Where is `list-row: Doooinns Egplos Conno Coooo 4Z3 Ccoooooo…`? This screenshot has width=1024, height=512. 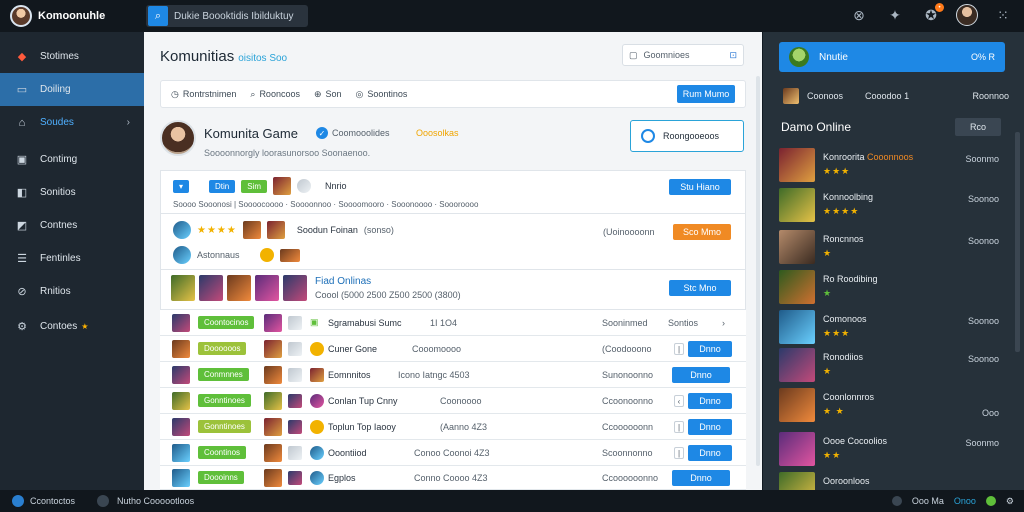
list-row: Doooinns Egplos Conno Coooo 4Z3 Ccoooooo… is located at coordinates (453, 478).